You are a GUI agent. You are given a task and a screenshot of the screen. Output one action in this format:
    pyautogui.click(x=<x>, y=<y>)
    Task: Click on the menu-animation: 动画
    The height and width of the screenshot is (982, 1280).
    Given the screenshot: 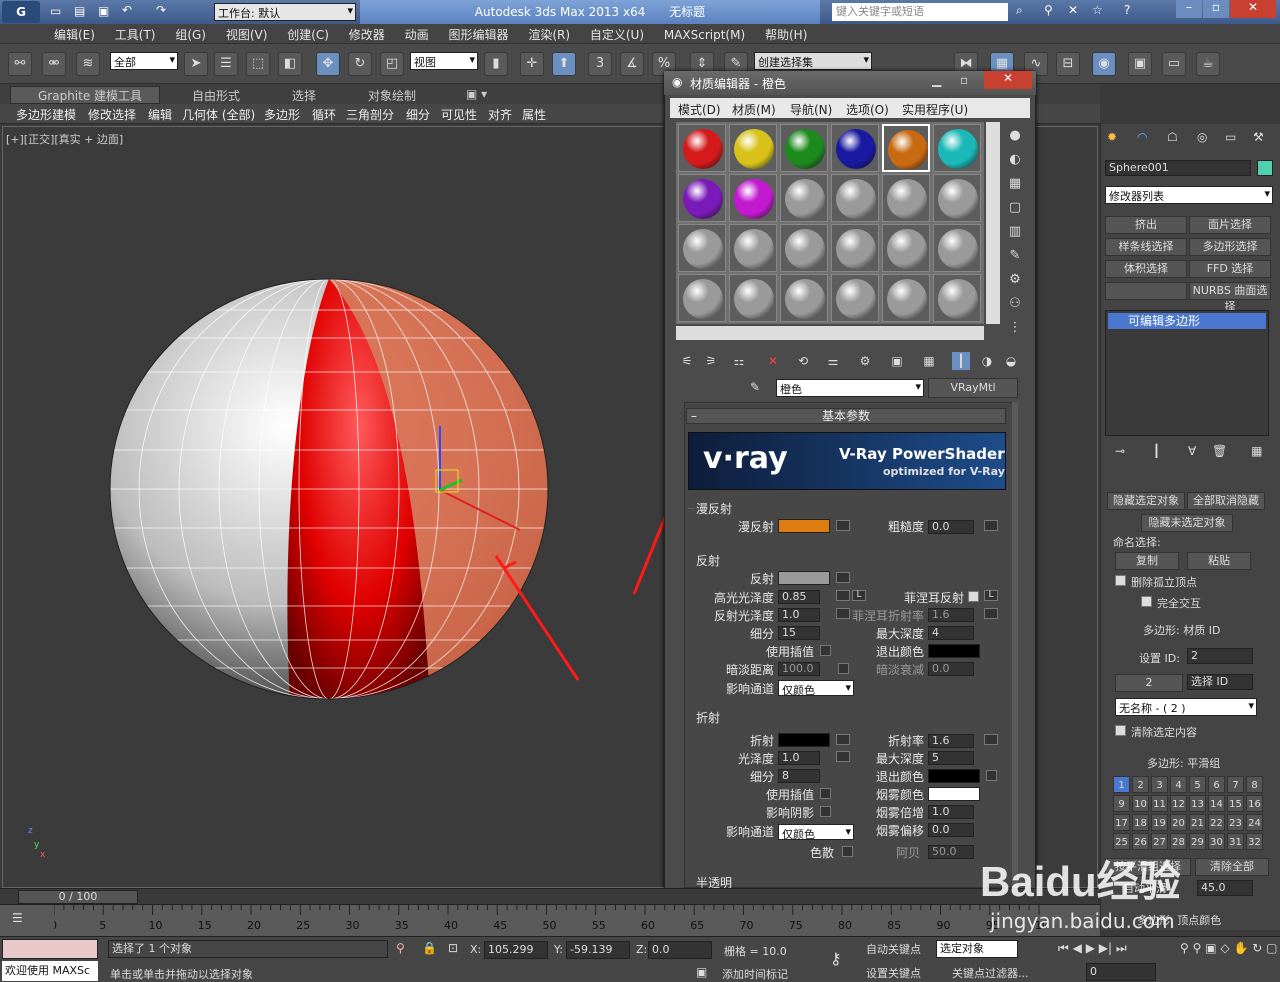 What is the action you would take?
    pyautogui.click(x=417, y=34)
    